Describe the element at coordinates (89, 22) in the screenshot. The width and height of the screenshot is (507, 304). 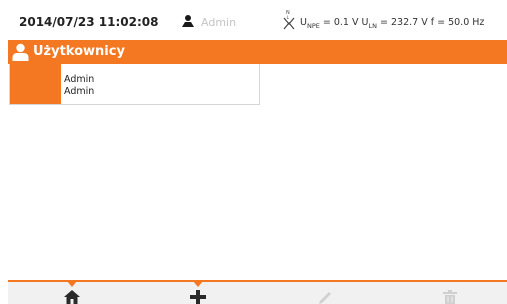
I see `datetime-display: 2014/07/23 11:02:08` at that location.